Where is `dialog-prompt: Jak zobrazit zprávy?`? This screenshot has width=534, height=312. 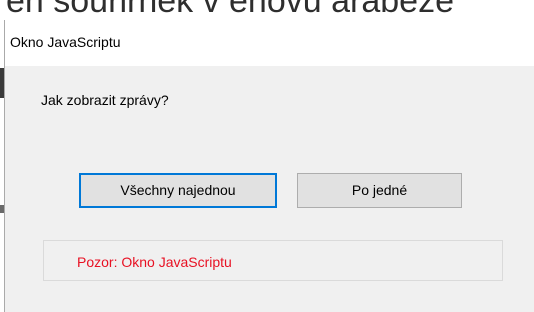 dialog-prompt: Jak zobrazit zprávy? is located at coordinates (105, 100).